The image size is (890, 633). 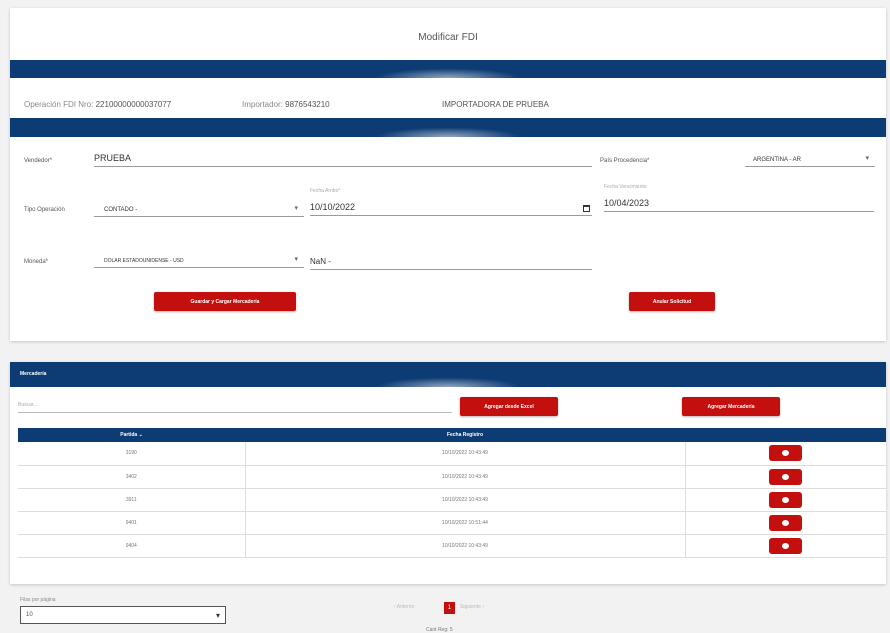 I want to click on partida-cell: 9401, so click(x=131, y=522).